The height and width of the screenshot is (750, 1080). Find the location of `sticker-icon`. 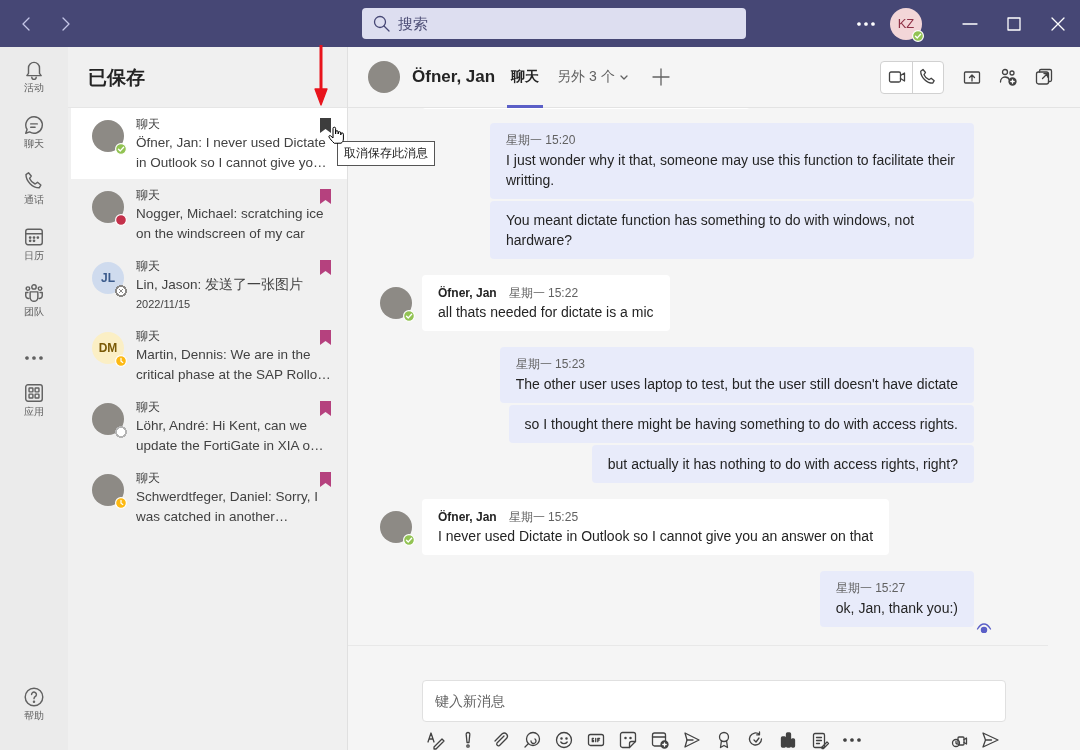

sticker-icon is located at coordinates (628, 740).